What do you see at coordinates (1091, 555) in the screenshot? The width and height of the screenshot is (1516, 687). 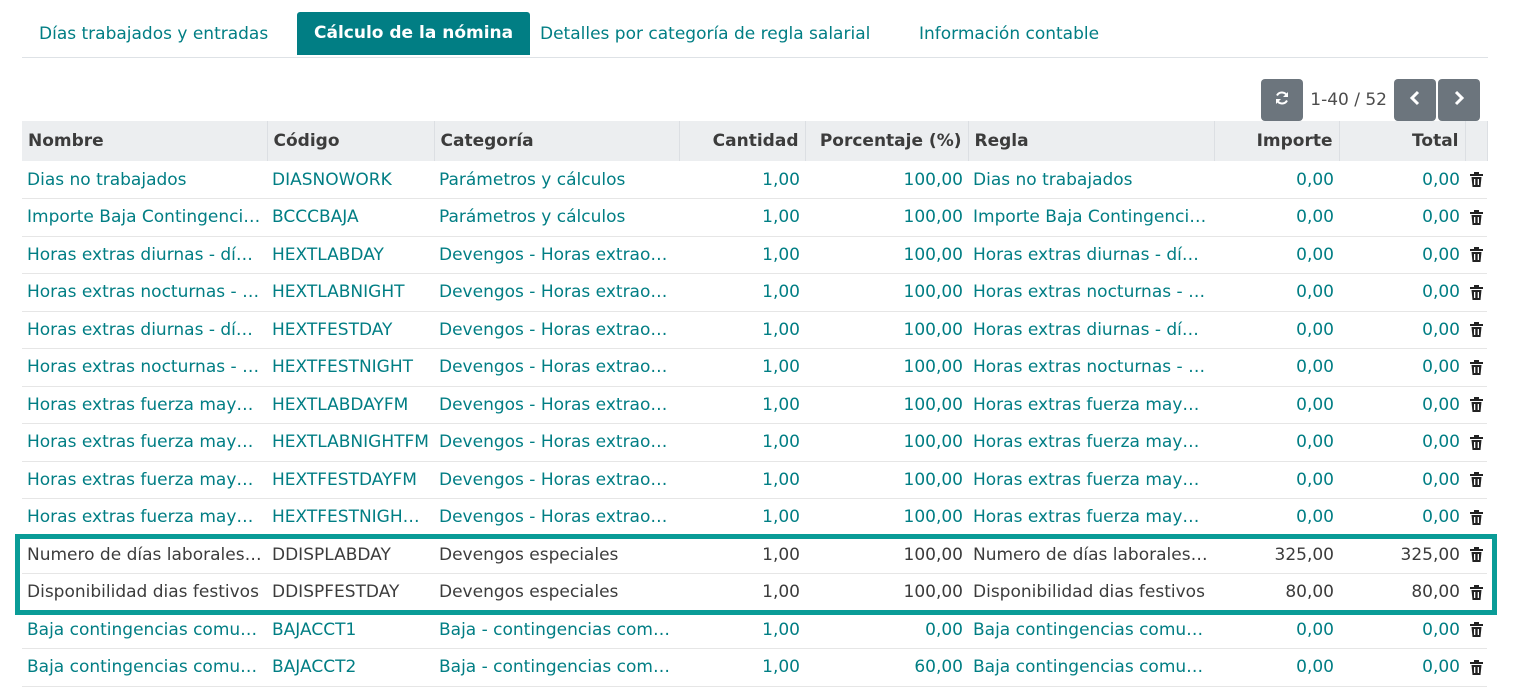 I see `cell-regla: Numero de días laborales disponibles` at bounding box center [1091, 555].